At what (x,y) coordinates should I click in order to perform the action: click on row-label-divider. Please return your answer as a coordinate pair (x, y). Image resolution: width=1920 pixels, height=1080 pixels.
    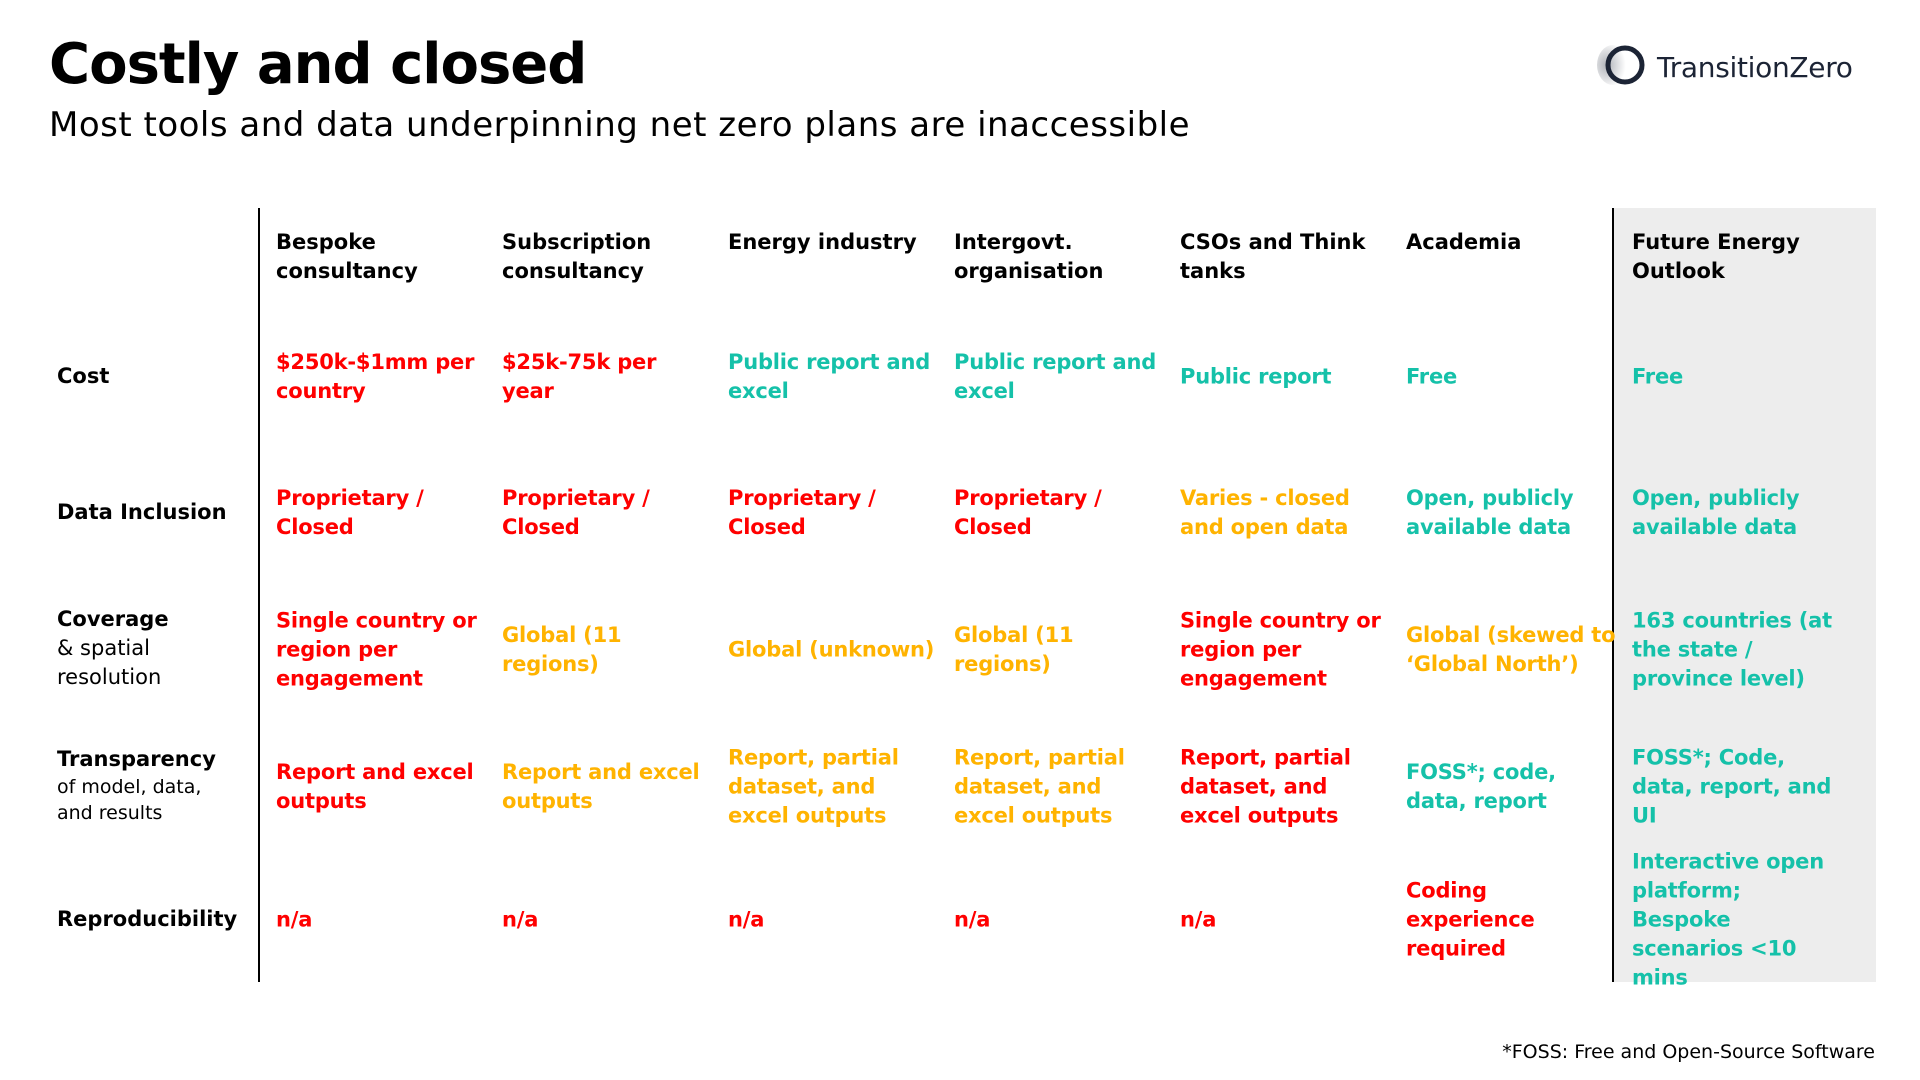
    Looking at the image, I should click on (259, 595).